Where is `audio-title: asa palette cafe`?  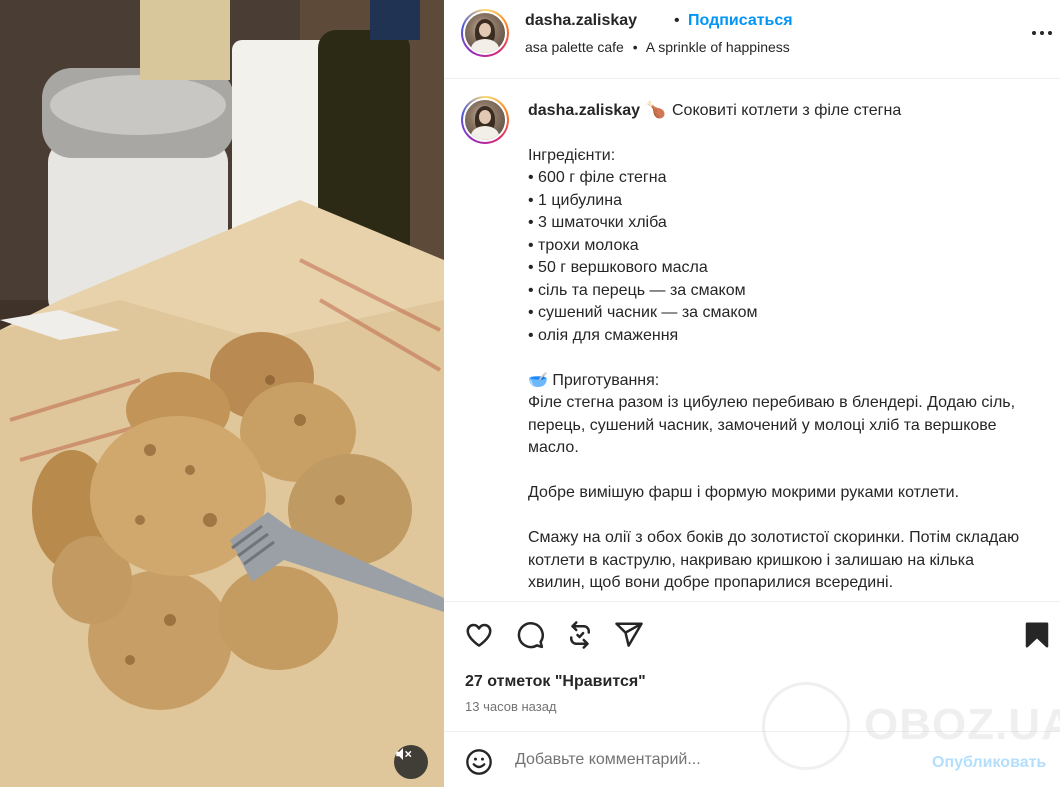 audio-title: asa palette cafe is located at coordinates (574, 47).